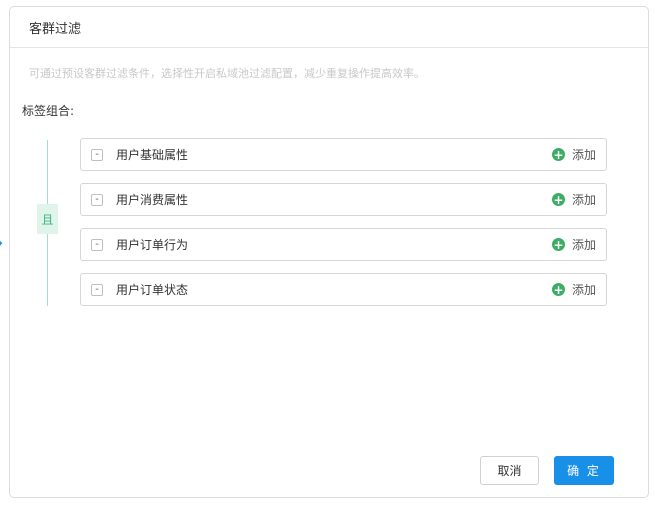 The height and width of the screenshot is (505, 655). What do you see at coordinates (152, 290) in the screenshot?
I see `tag-group-label: 用户订单状态` at bounding box center [152, 290].